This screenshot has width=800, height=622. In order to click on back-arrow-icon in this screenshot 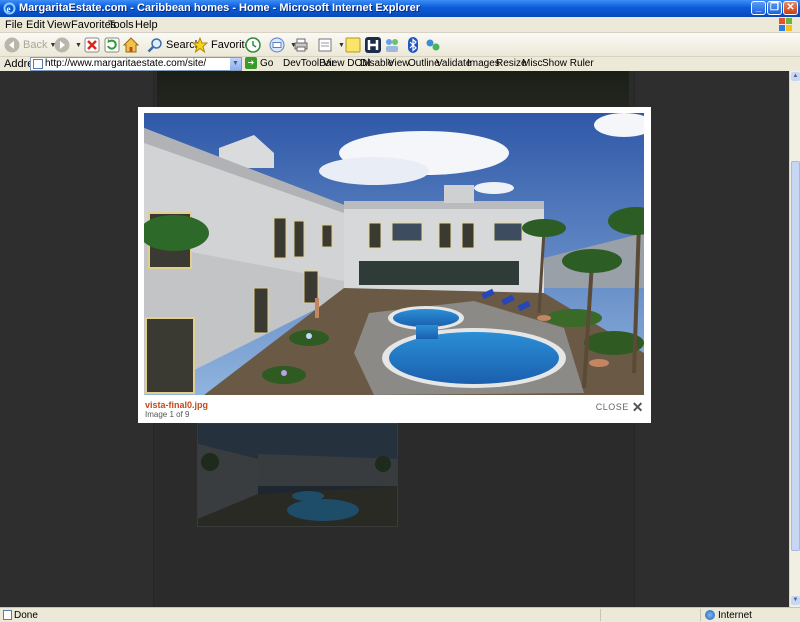, I will do `click(12, 45)`.